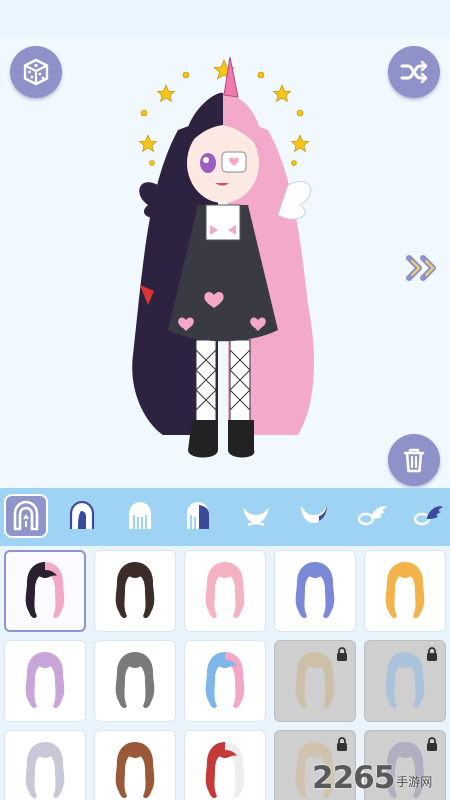 The height and width of the screenshot is (800, 450). I want to click on shuffle-icon, so click(414, 72).